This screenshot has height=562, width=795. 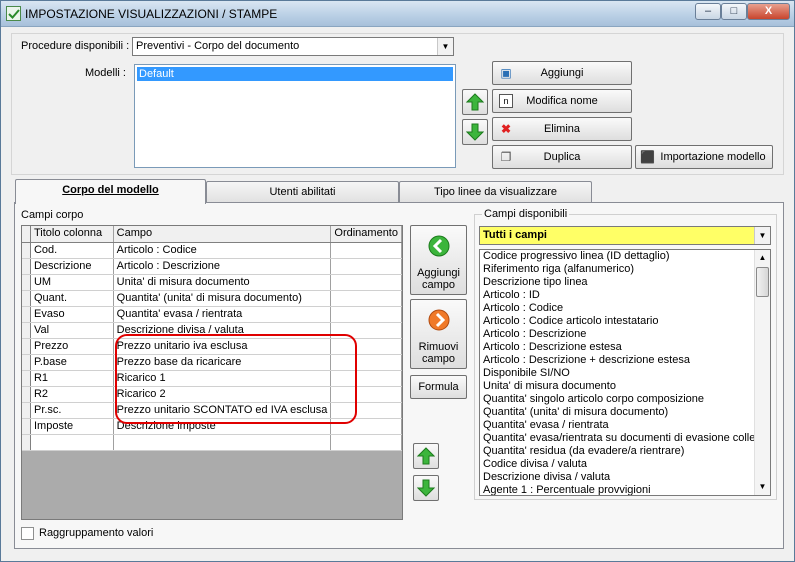 I want to click on list-item: Unita' di misura documento, so click(x=625, y=386).